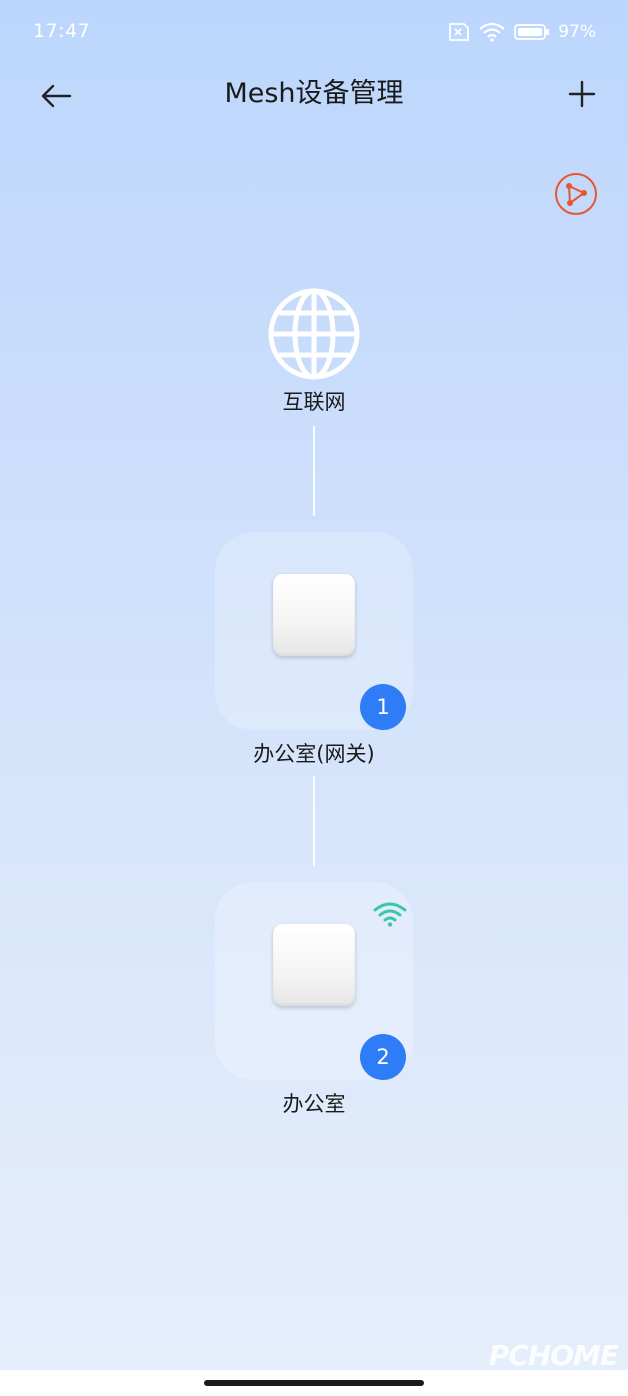 The width and height of the screenshot is (628, 1396). Describe the element at coordinates (390, 914) in the screenshot. I see `wifi-signal-icon` at that location.